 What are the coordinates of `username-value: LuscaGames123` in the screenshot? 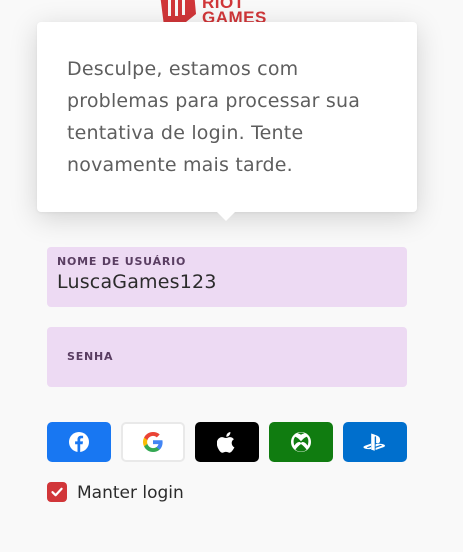 It's located at (137, 282).